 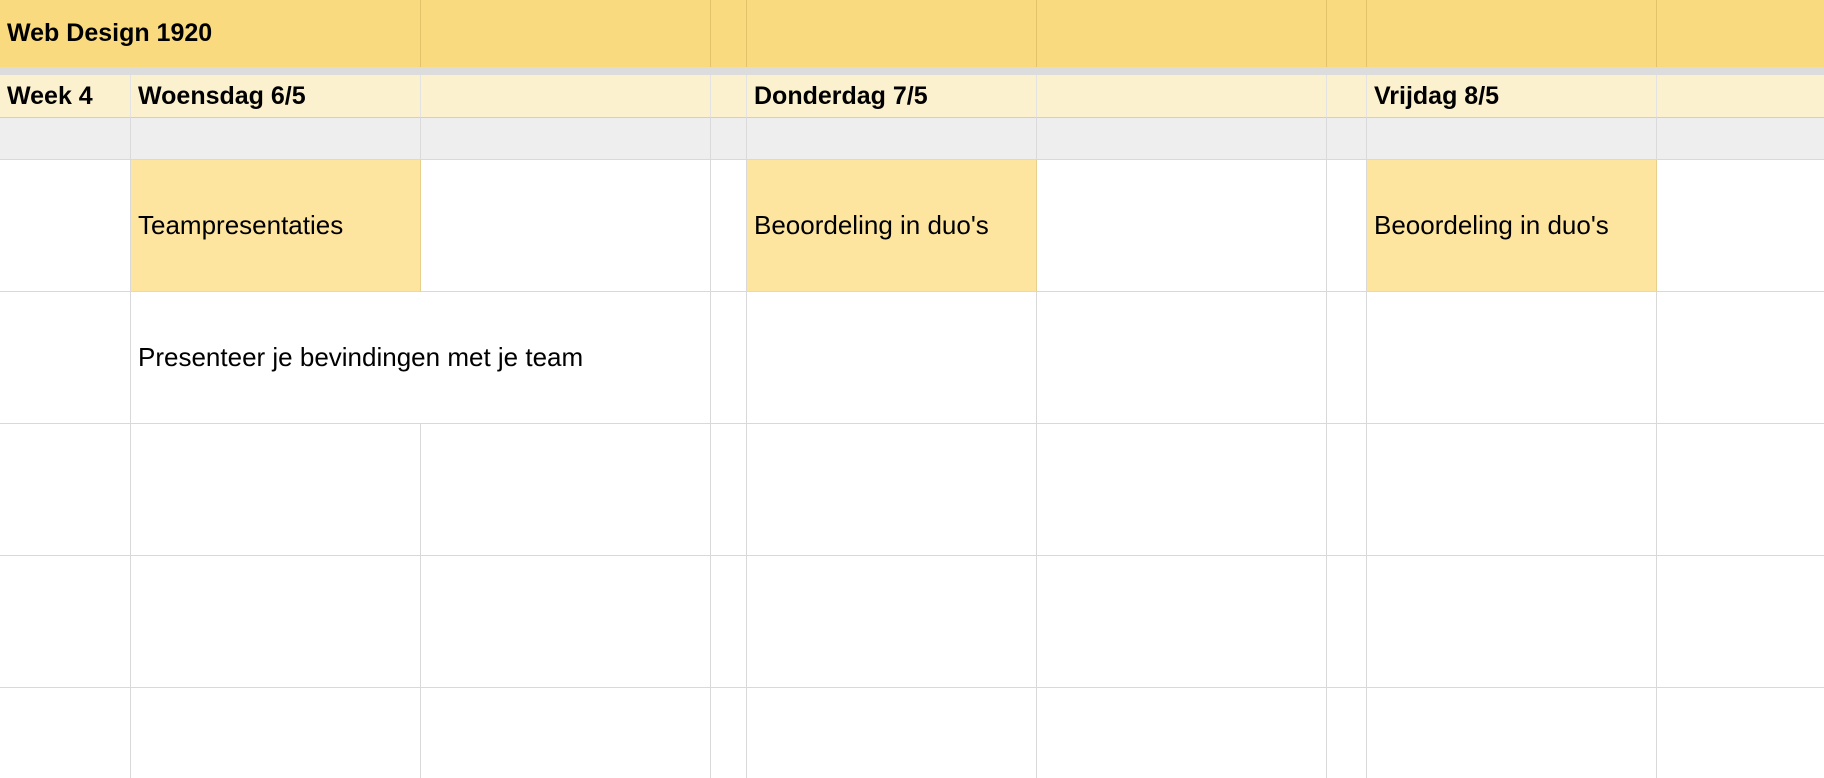 I want to click on week-label: Week 4, so click(x=50, y=95).